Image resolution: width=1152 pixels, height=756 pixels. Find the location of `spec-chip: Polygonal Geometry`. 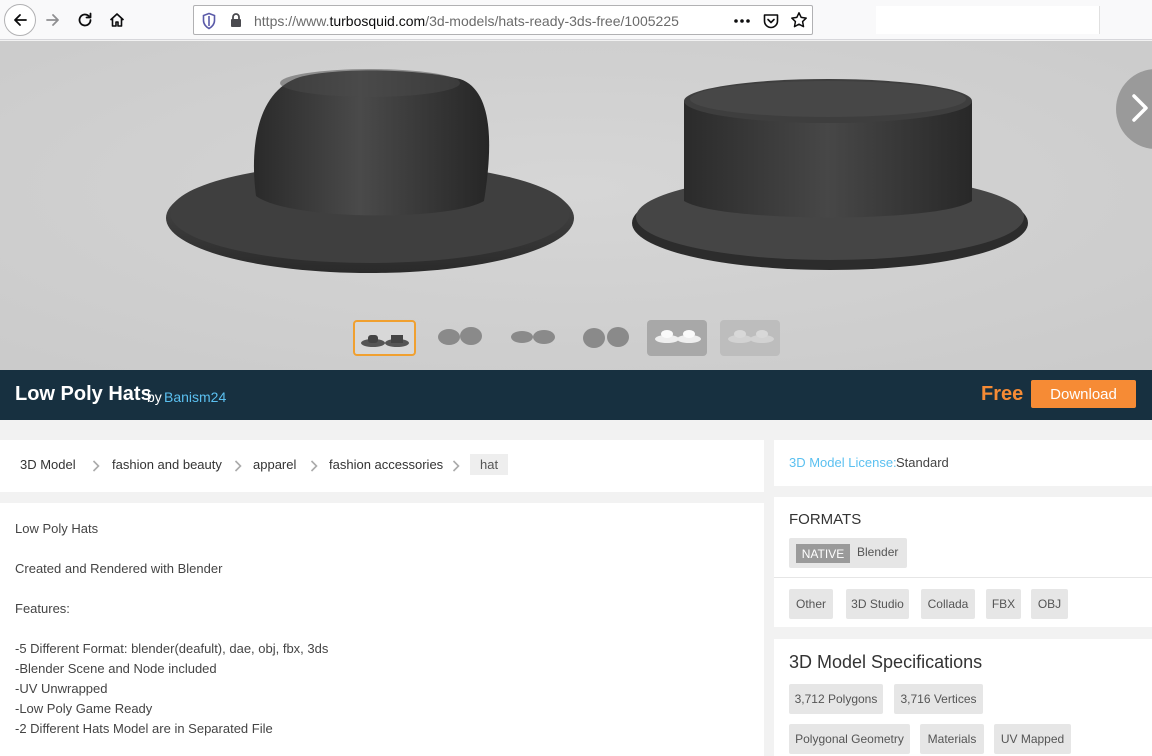

spec-chip: Polygonal Geometry is located at coordinates (849, 739).